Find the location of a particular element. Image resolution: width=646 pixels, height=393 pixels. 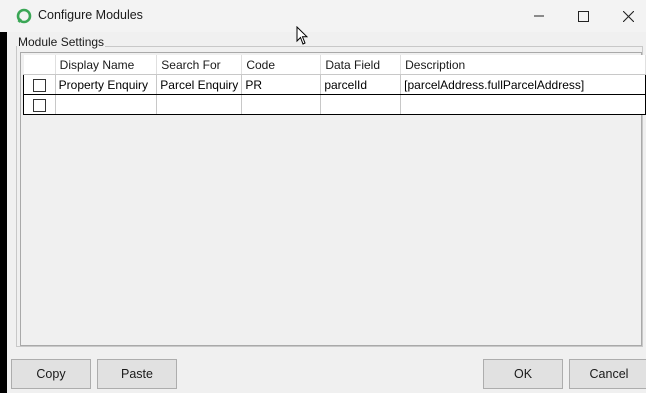

cancel-button: Cancel is located at coordinates (607, 374).